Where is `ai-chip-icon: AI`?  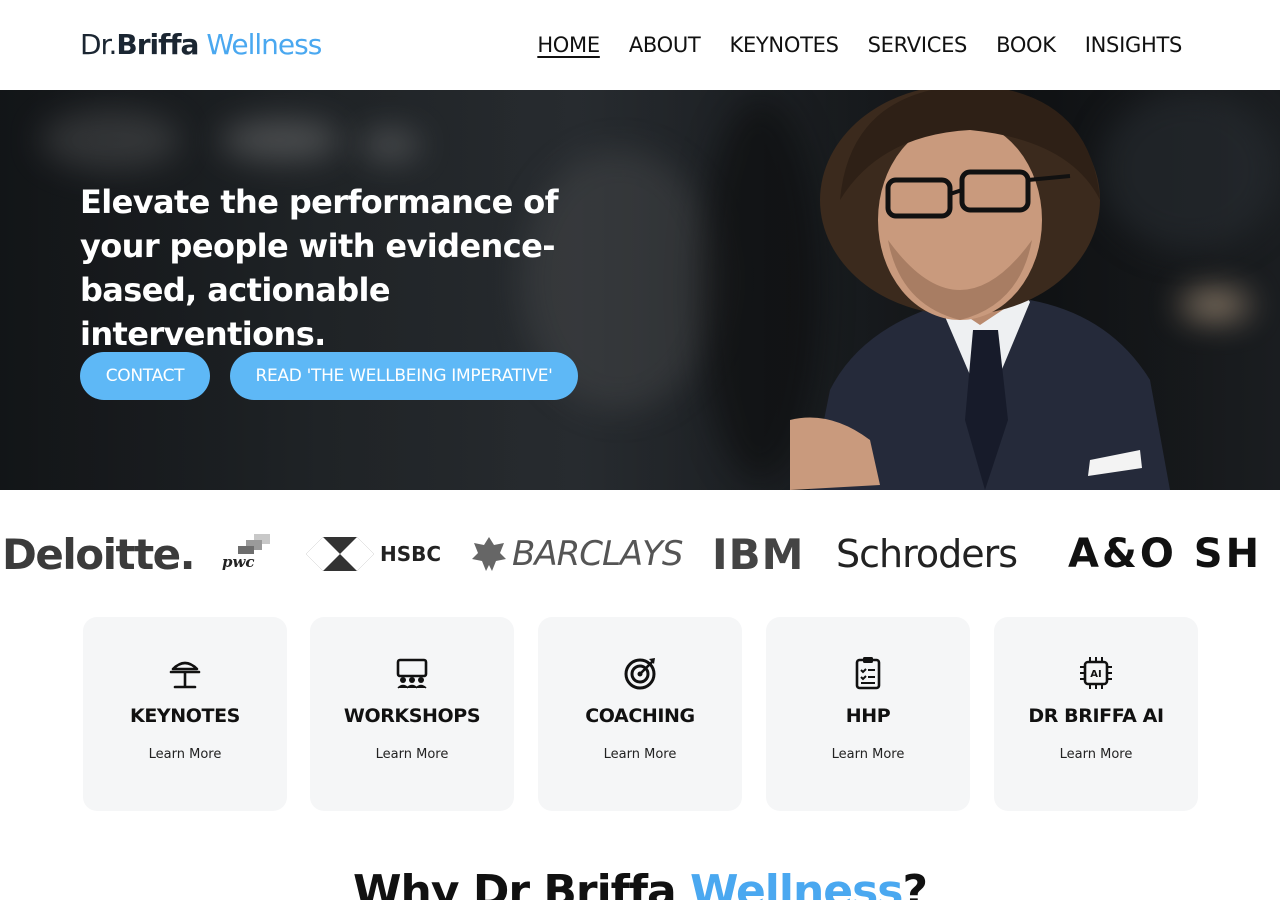
ai-chip-icon: AI is located at coordinates (1096, 673).